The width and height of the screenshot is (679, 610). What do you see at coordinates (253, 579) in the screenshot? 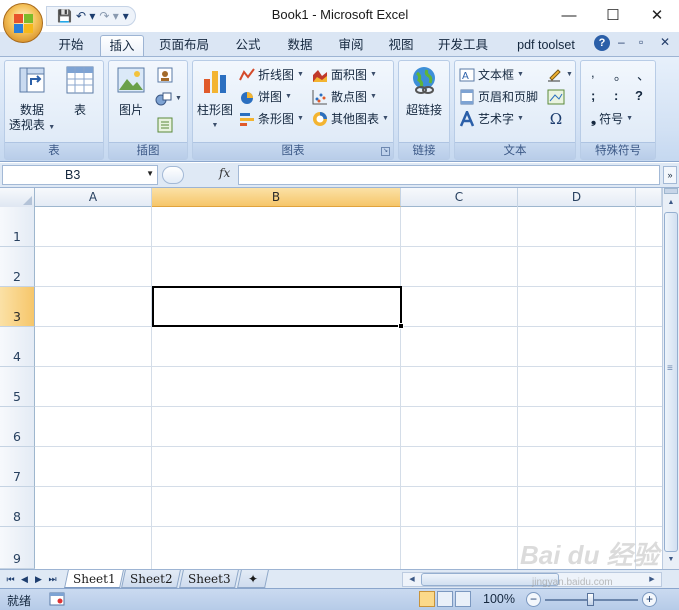
I see `insert-sheet-icon: ✦` at bounding box center [253, 579].